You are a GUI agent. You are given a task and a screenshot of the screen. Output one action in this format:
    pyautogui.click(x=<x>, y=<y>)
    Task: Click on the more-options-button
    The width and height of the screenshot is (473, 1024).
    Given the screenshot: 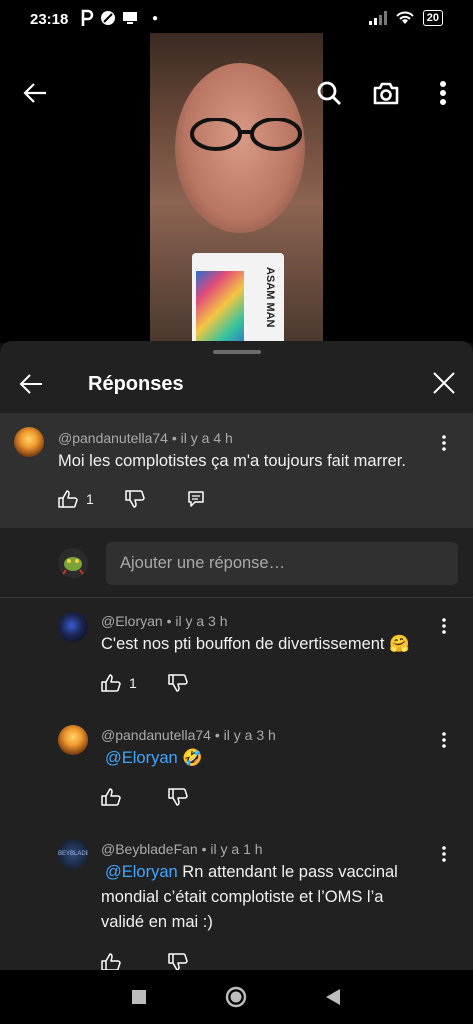 What is the action you would take?
    pyautogui.click(x=443, y=93)
    